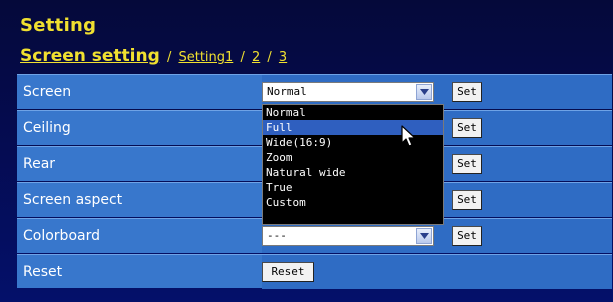  What do you see at coordinates (348, 92) in the screenshot?
I see `screen-select: Normal` at bounding box center [348, 92].